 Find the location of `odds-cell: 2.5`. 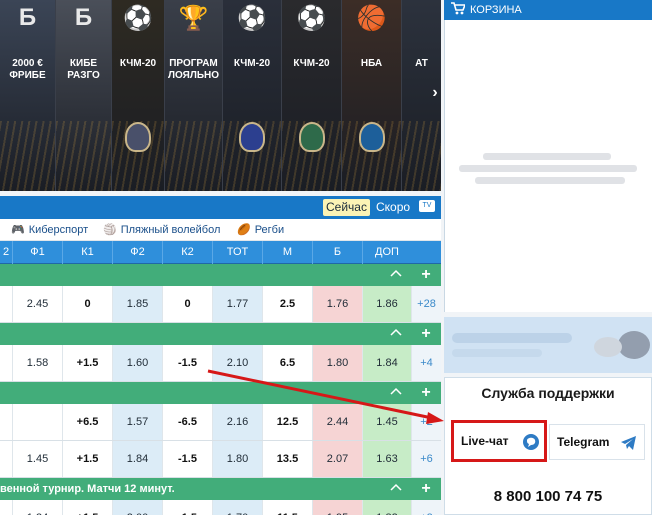

odds-cell: 2.5 is located at coordinates (287, 304).